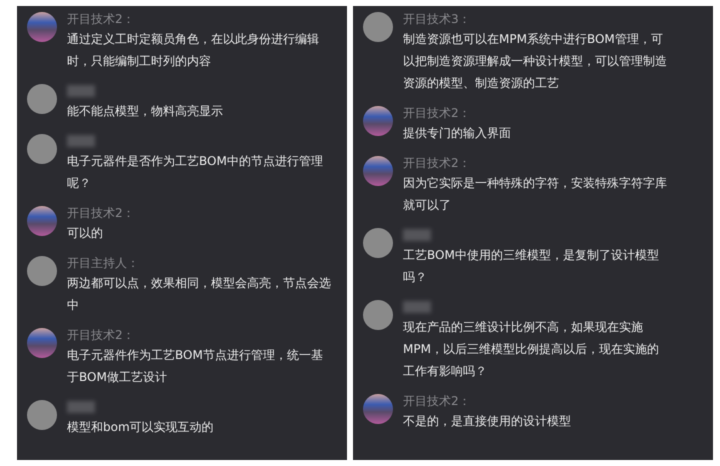 This screenshot has height=466, width=720. I want to click on message-text: 两边都可以点，效果相同，模型会高亮，节点会选中, so click(199, 294).